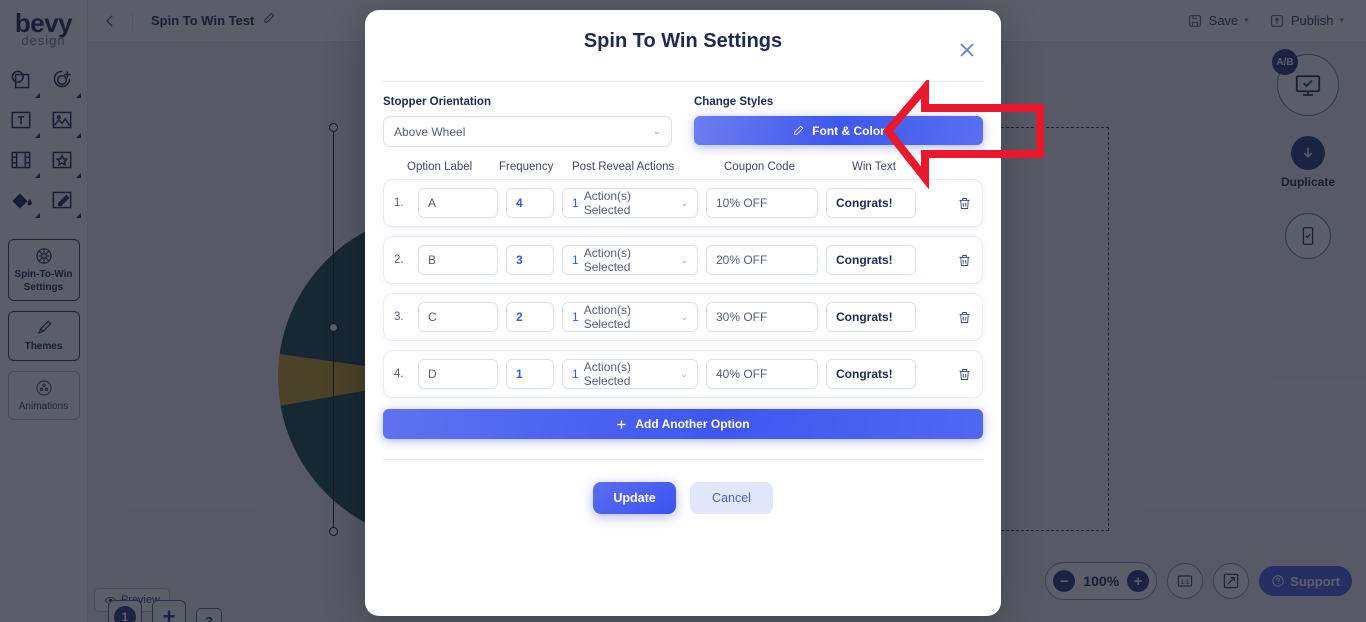 The height and width of the screenshot is (622, 1366). Describe the element at coordinates (399, 374) in the screenshot. I see `row-index: 4.` at that location.